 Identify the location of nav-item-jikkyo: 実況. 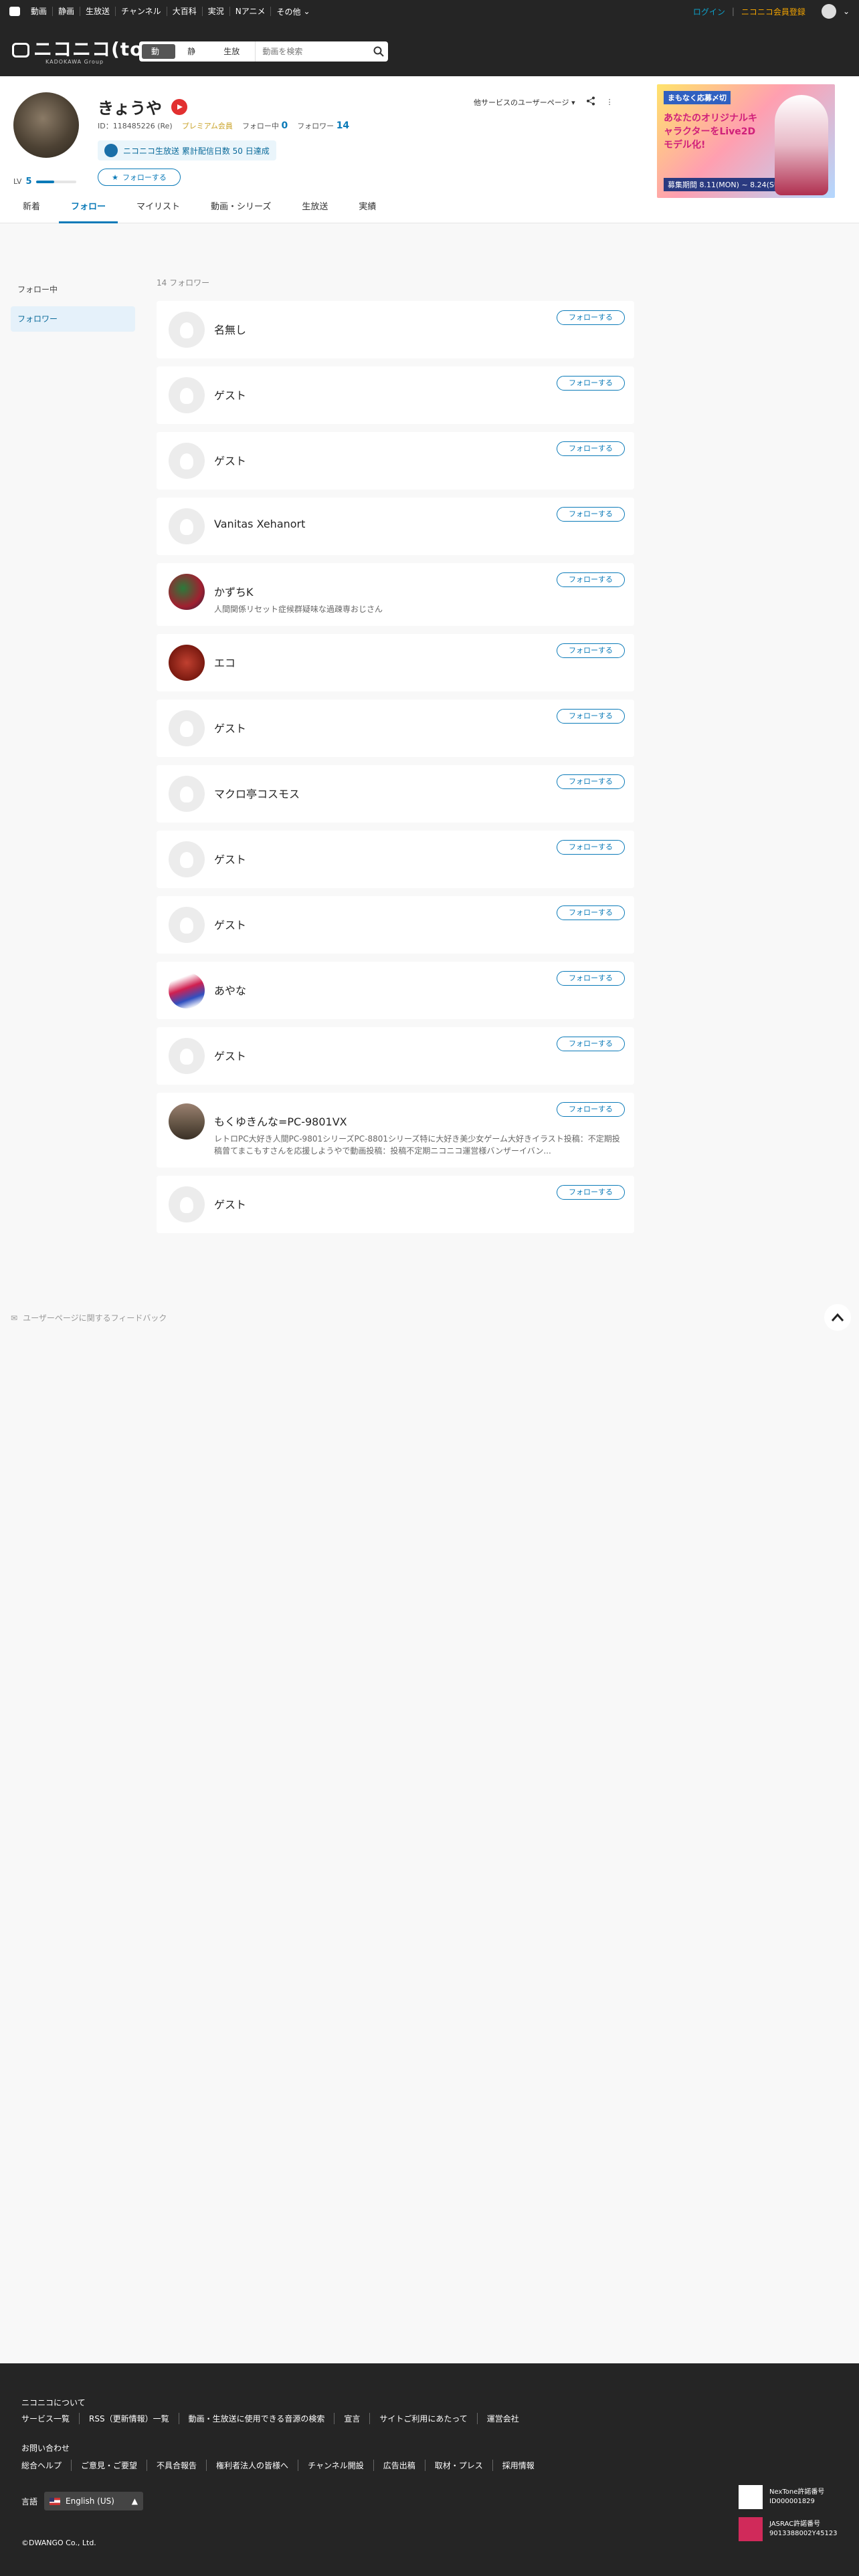
(216, 12).